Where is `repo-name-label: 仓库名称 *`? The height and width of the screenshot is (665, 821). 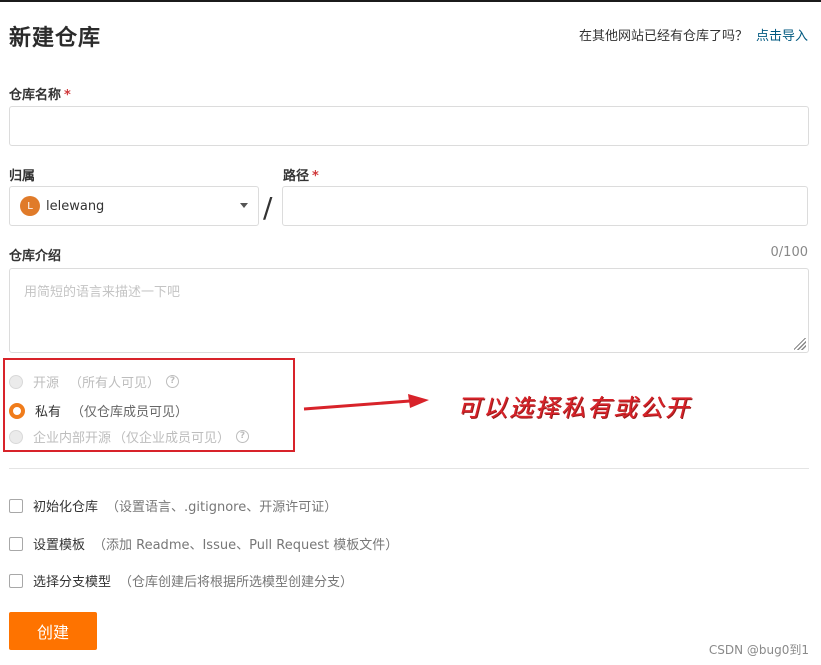 repo-name-label: 仓库名称 * is located at coordinates (40, 93).